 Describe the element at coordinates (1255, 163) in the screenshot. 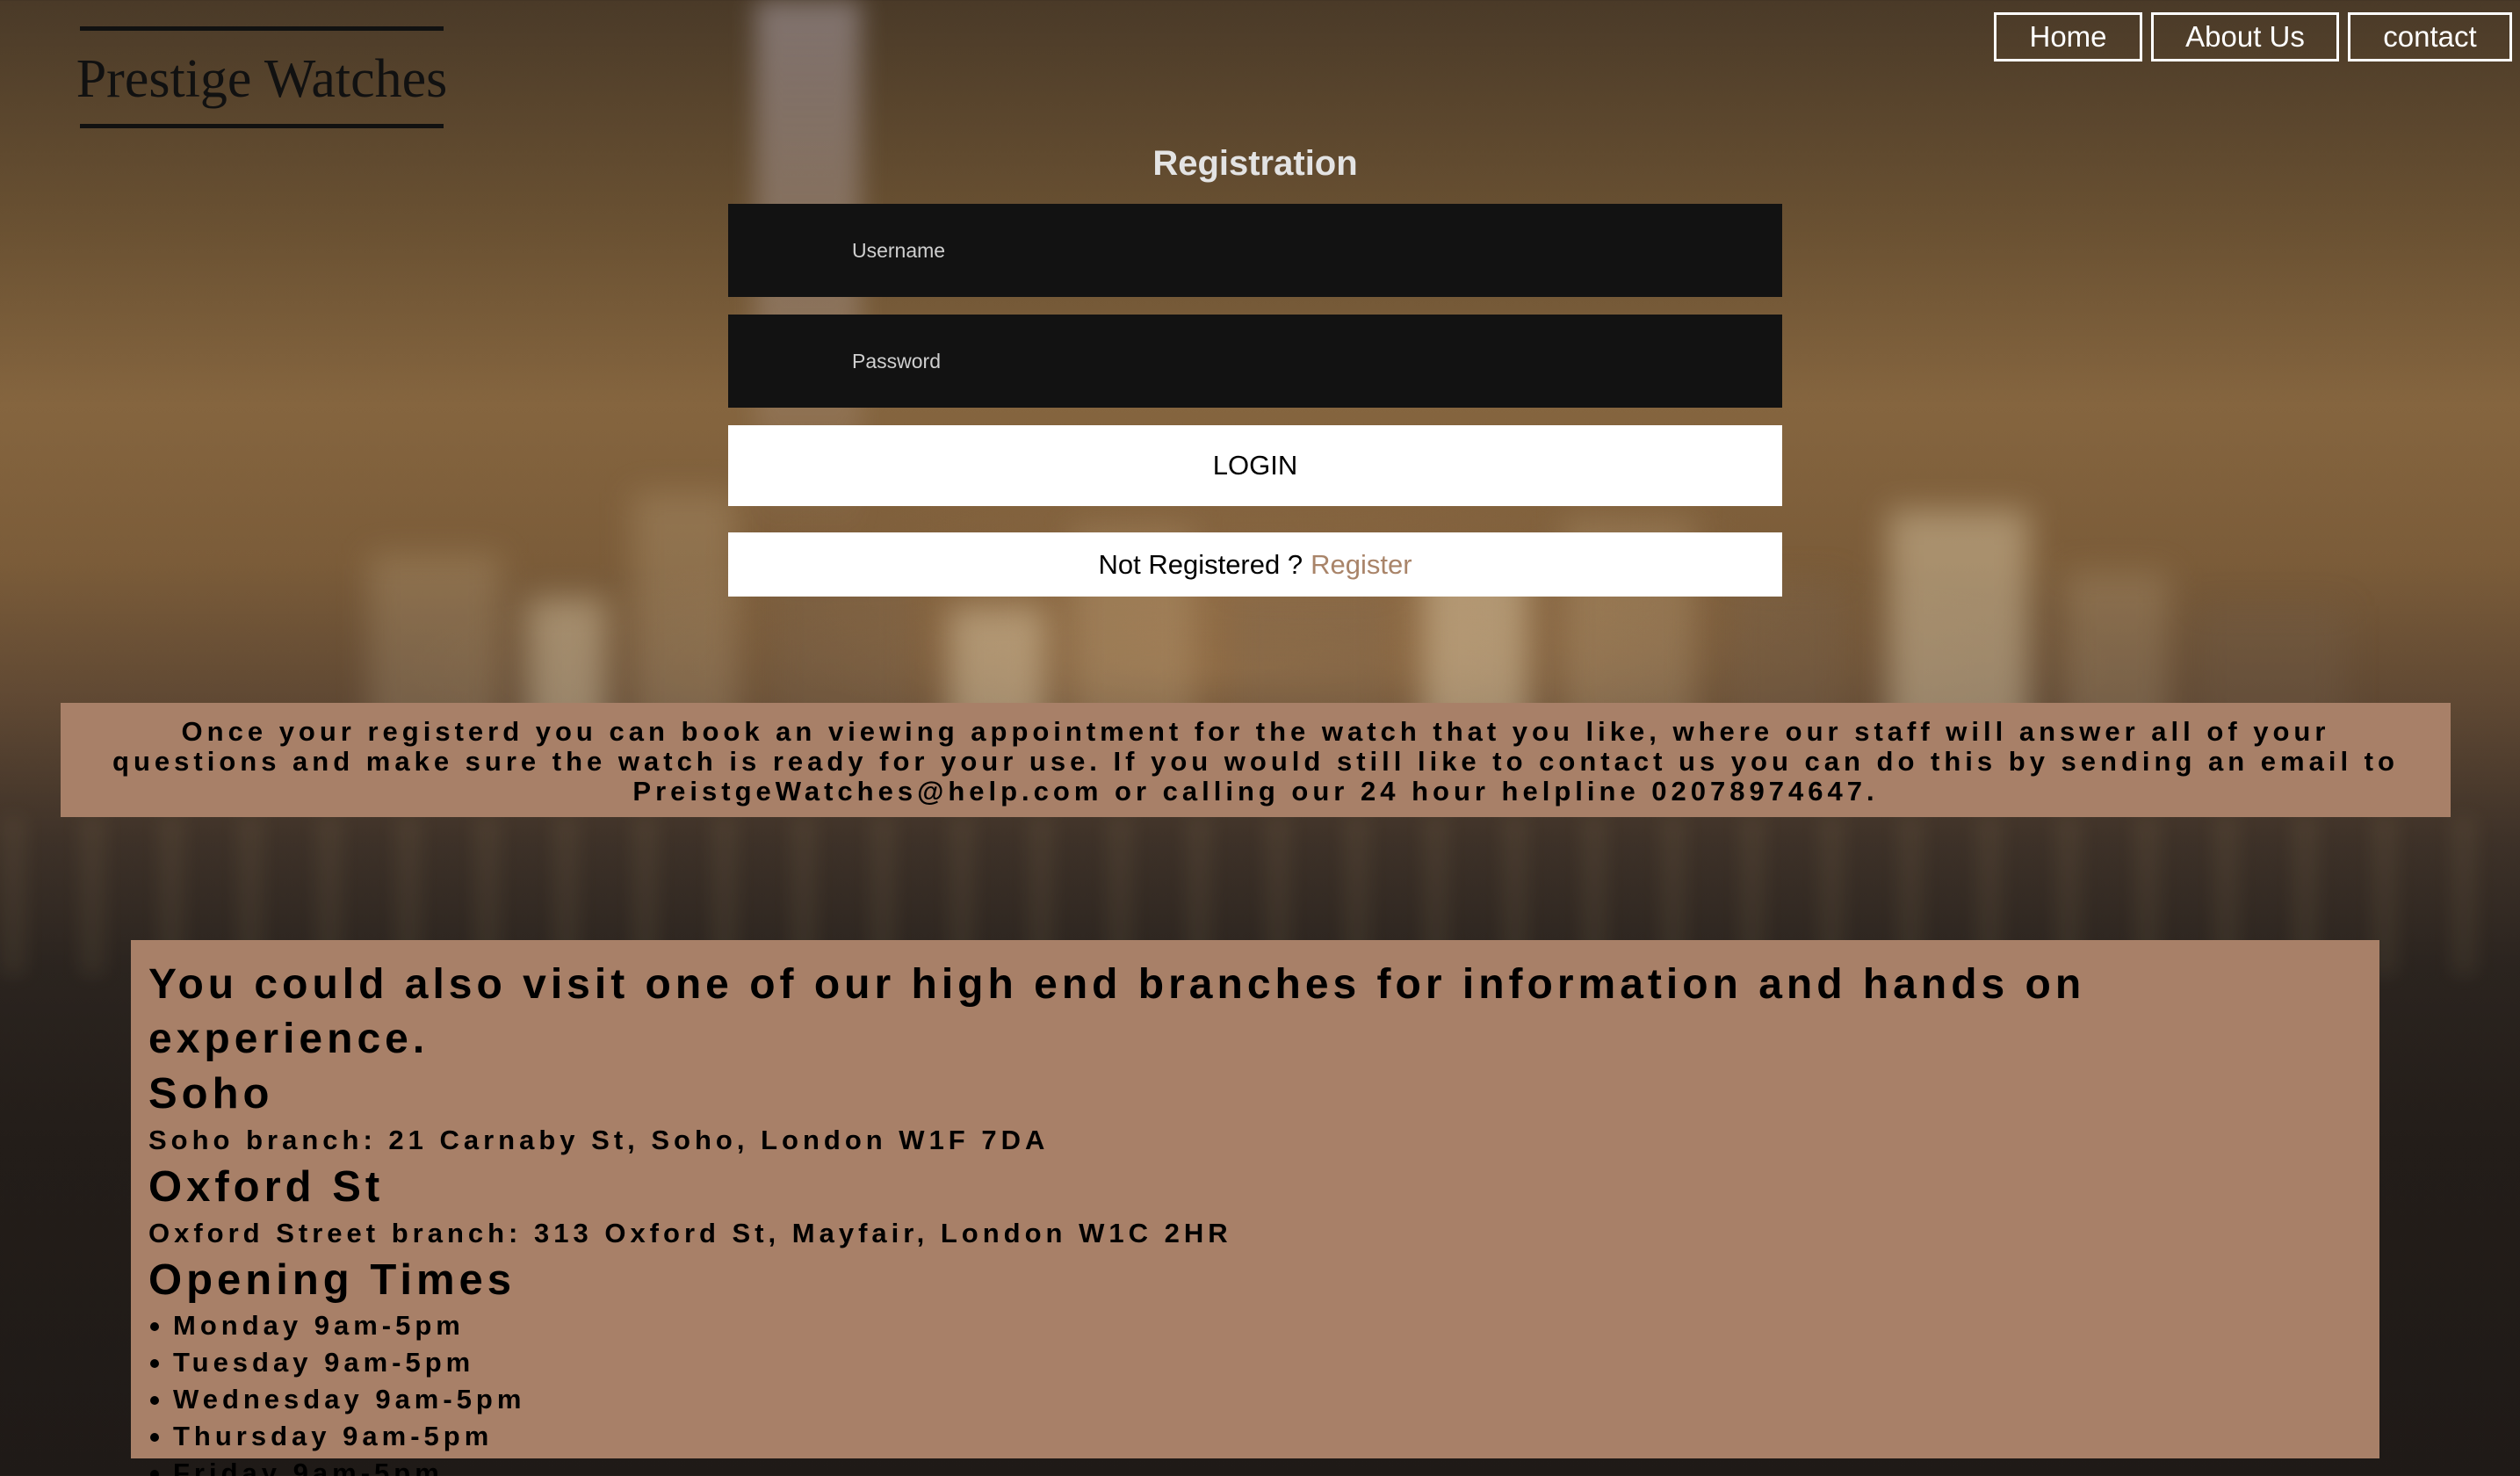

I see `form-title: Registration` at that location.